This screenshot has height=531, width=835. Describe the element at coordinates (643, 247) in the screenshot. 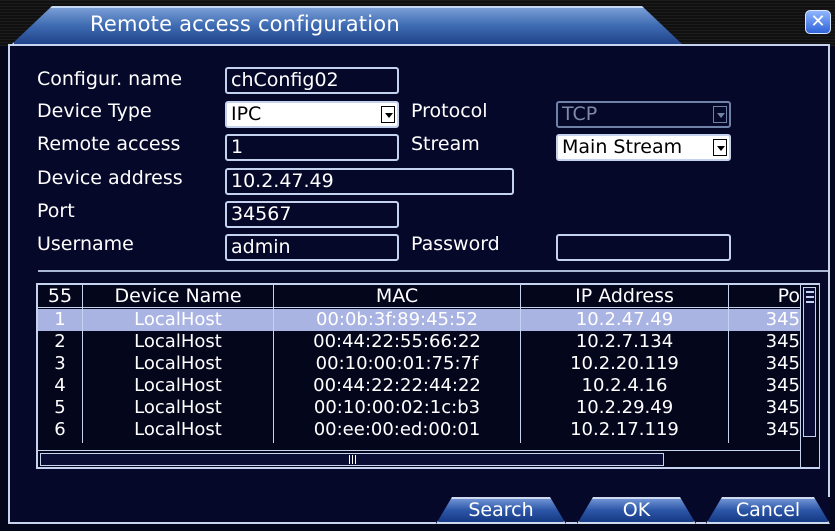

I see `password-field` at that location.